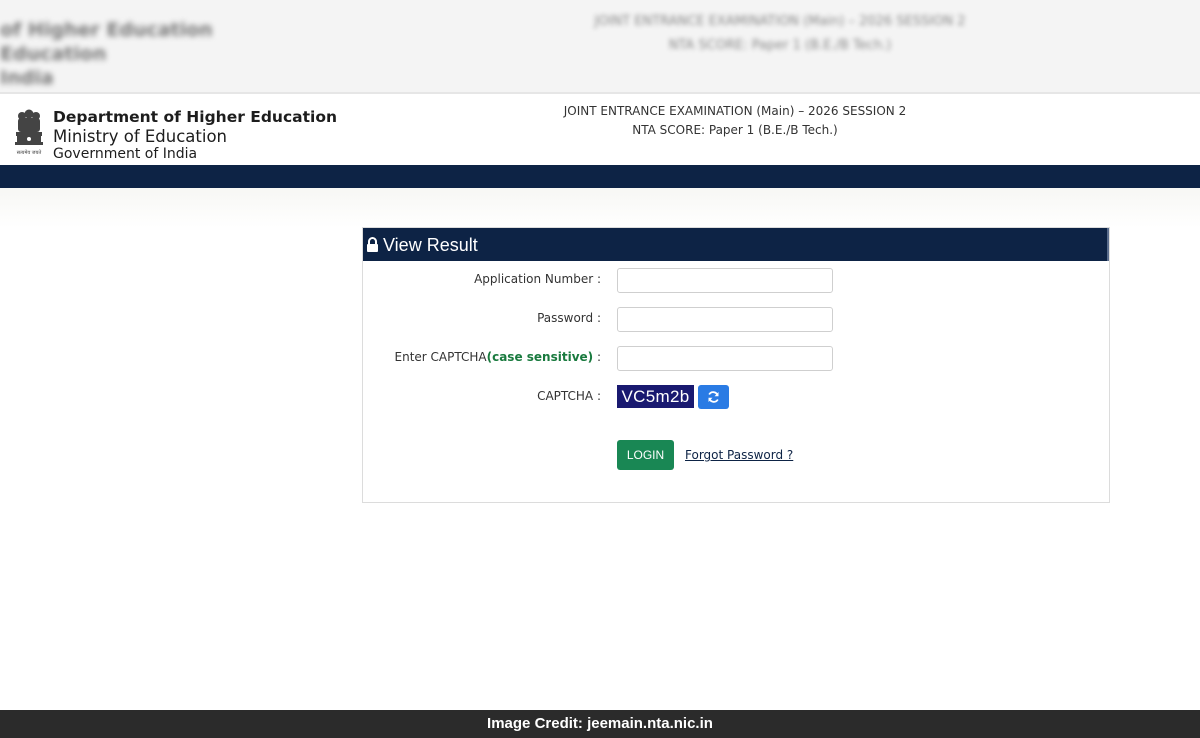 This screenshot has width=1200, height=738. What do you see at coordinates (725, 358) in the screenshot?
I see `captcha-input` at bounding box center [725, 358].